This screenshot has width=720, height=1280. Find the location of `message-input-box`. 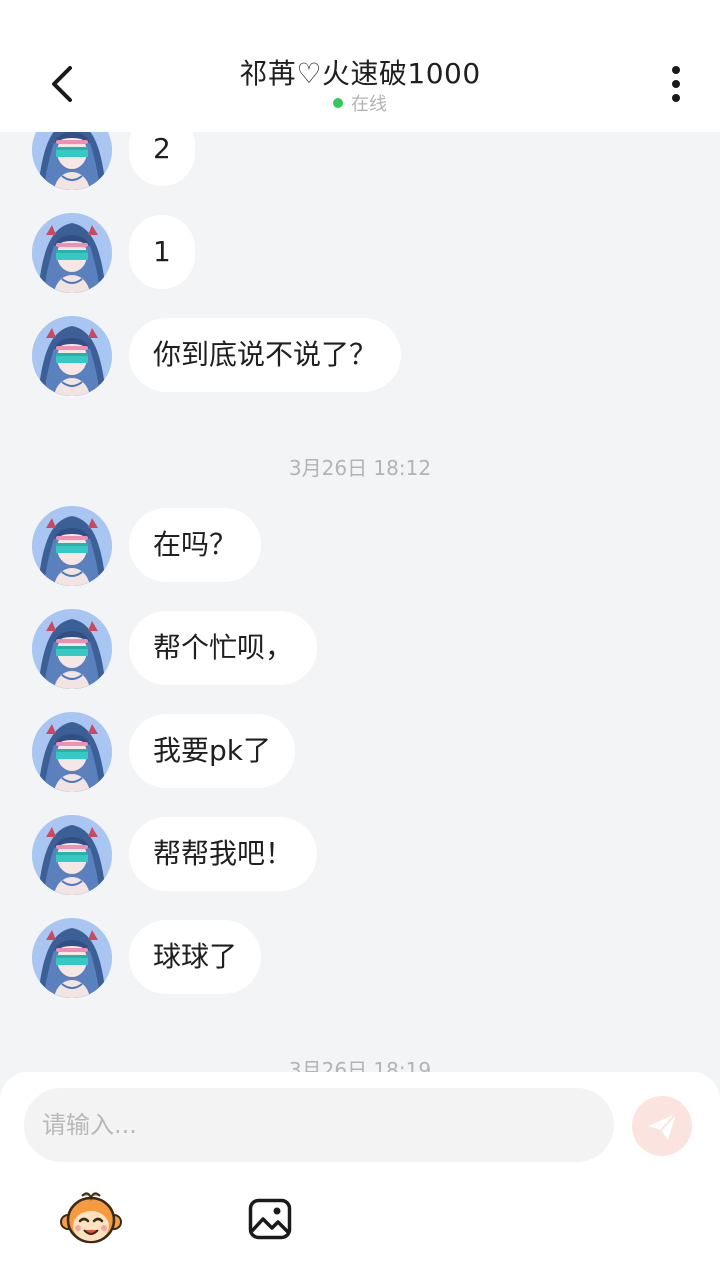

message-input-box is located at coordinates (319, 1125).